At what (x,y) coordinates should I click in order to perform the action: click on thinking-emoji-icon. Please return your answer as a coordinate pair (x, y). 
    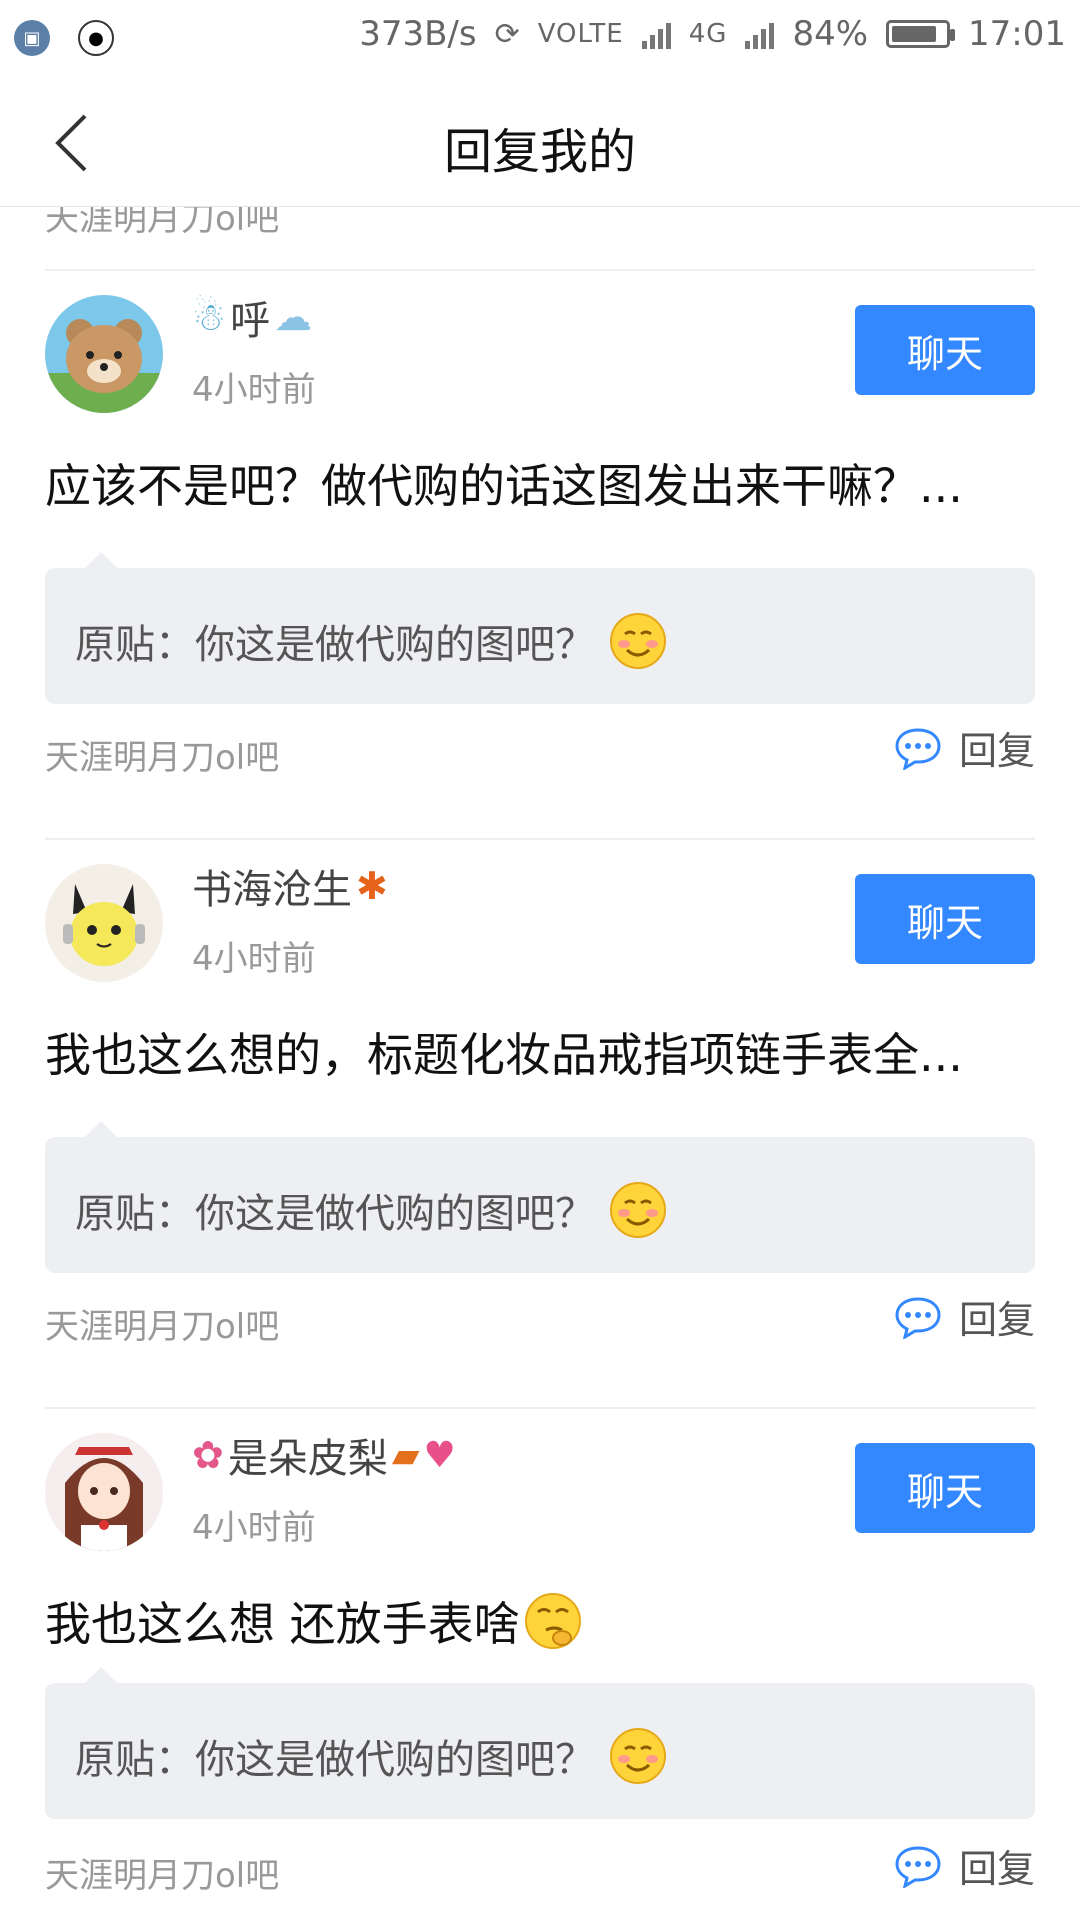
    Looking at the image, I should click on (552, 1621).